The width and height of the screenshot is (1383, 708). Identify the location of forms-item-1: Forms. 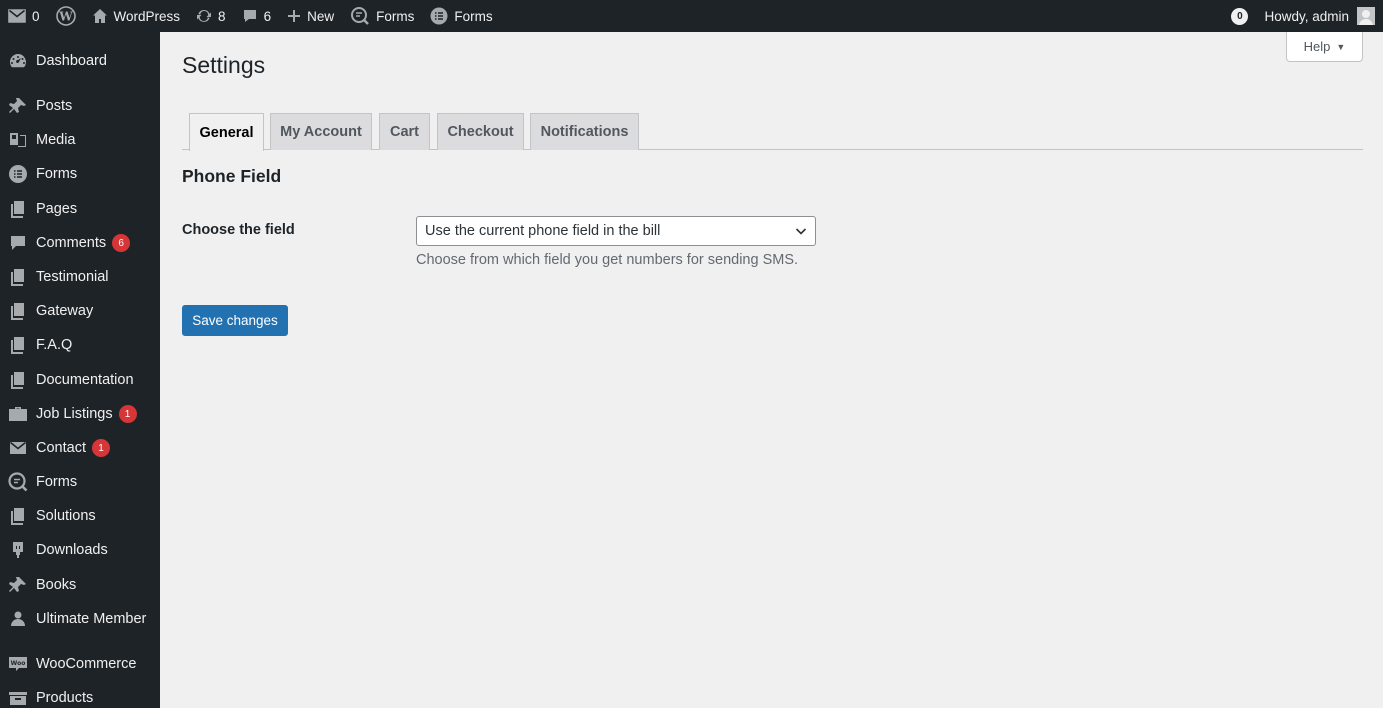
(382, 16).